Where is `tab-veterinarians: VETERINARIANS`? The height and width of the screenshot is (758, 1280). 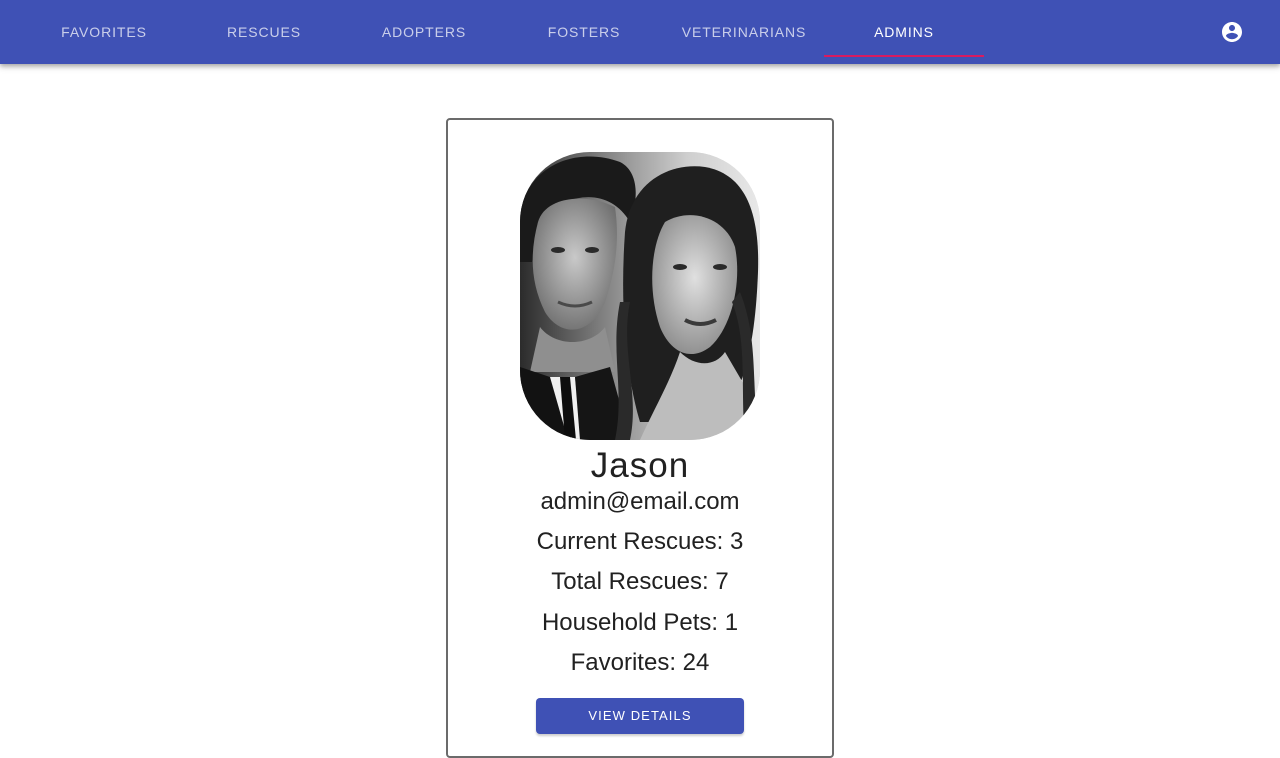 tab-veterinarians: VETERINARIANS is located at coordinates (744, 32).